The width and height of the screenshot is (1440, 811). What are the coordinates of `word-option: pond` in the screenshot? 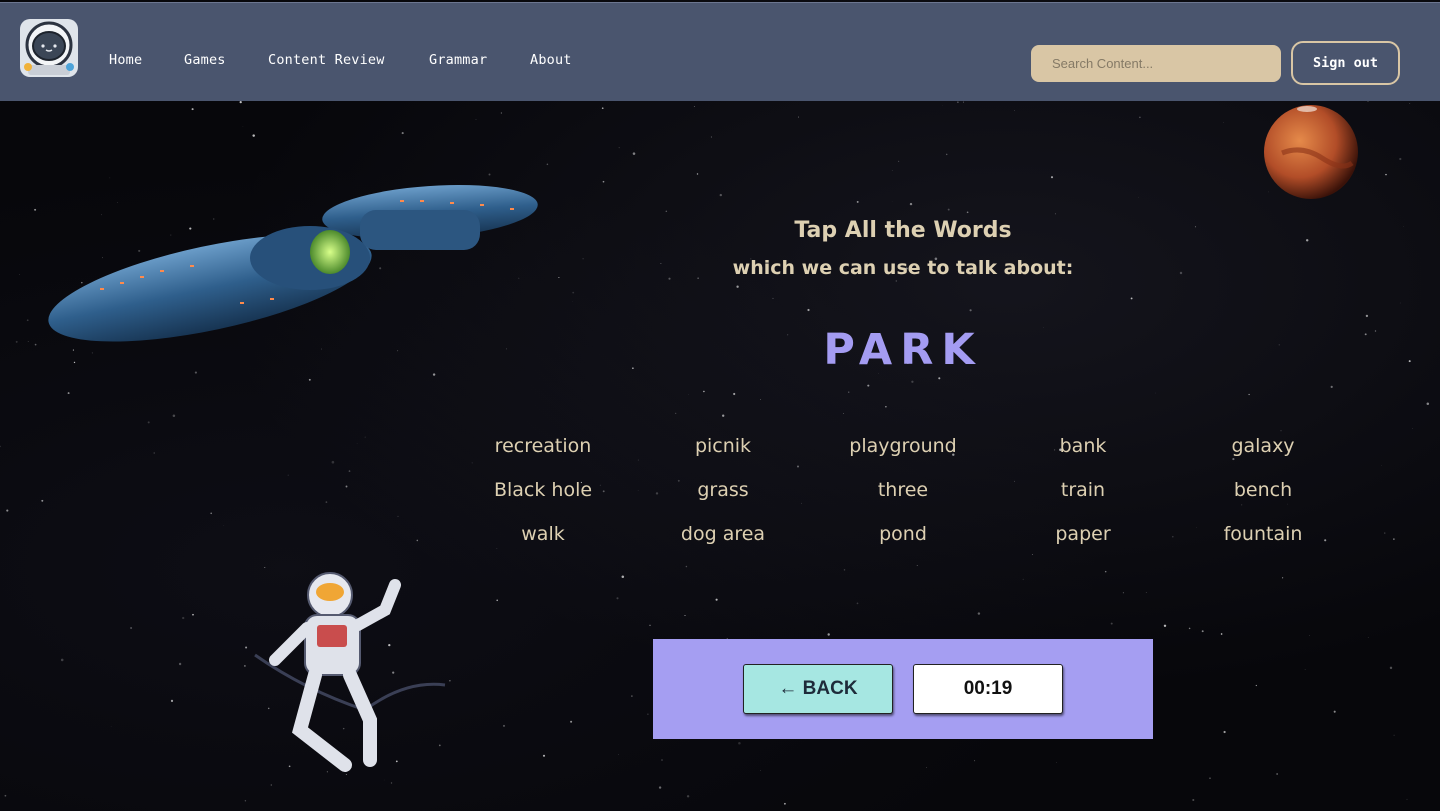 It's located at (903, 534).